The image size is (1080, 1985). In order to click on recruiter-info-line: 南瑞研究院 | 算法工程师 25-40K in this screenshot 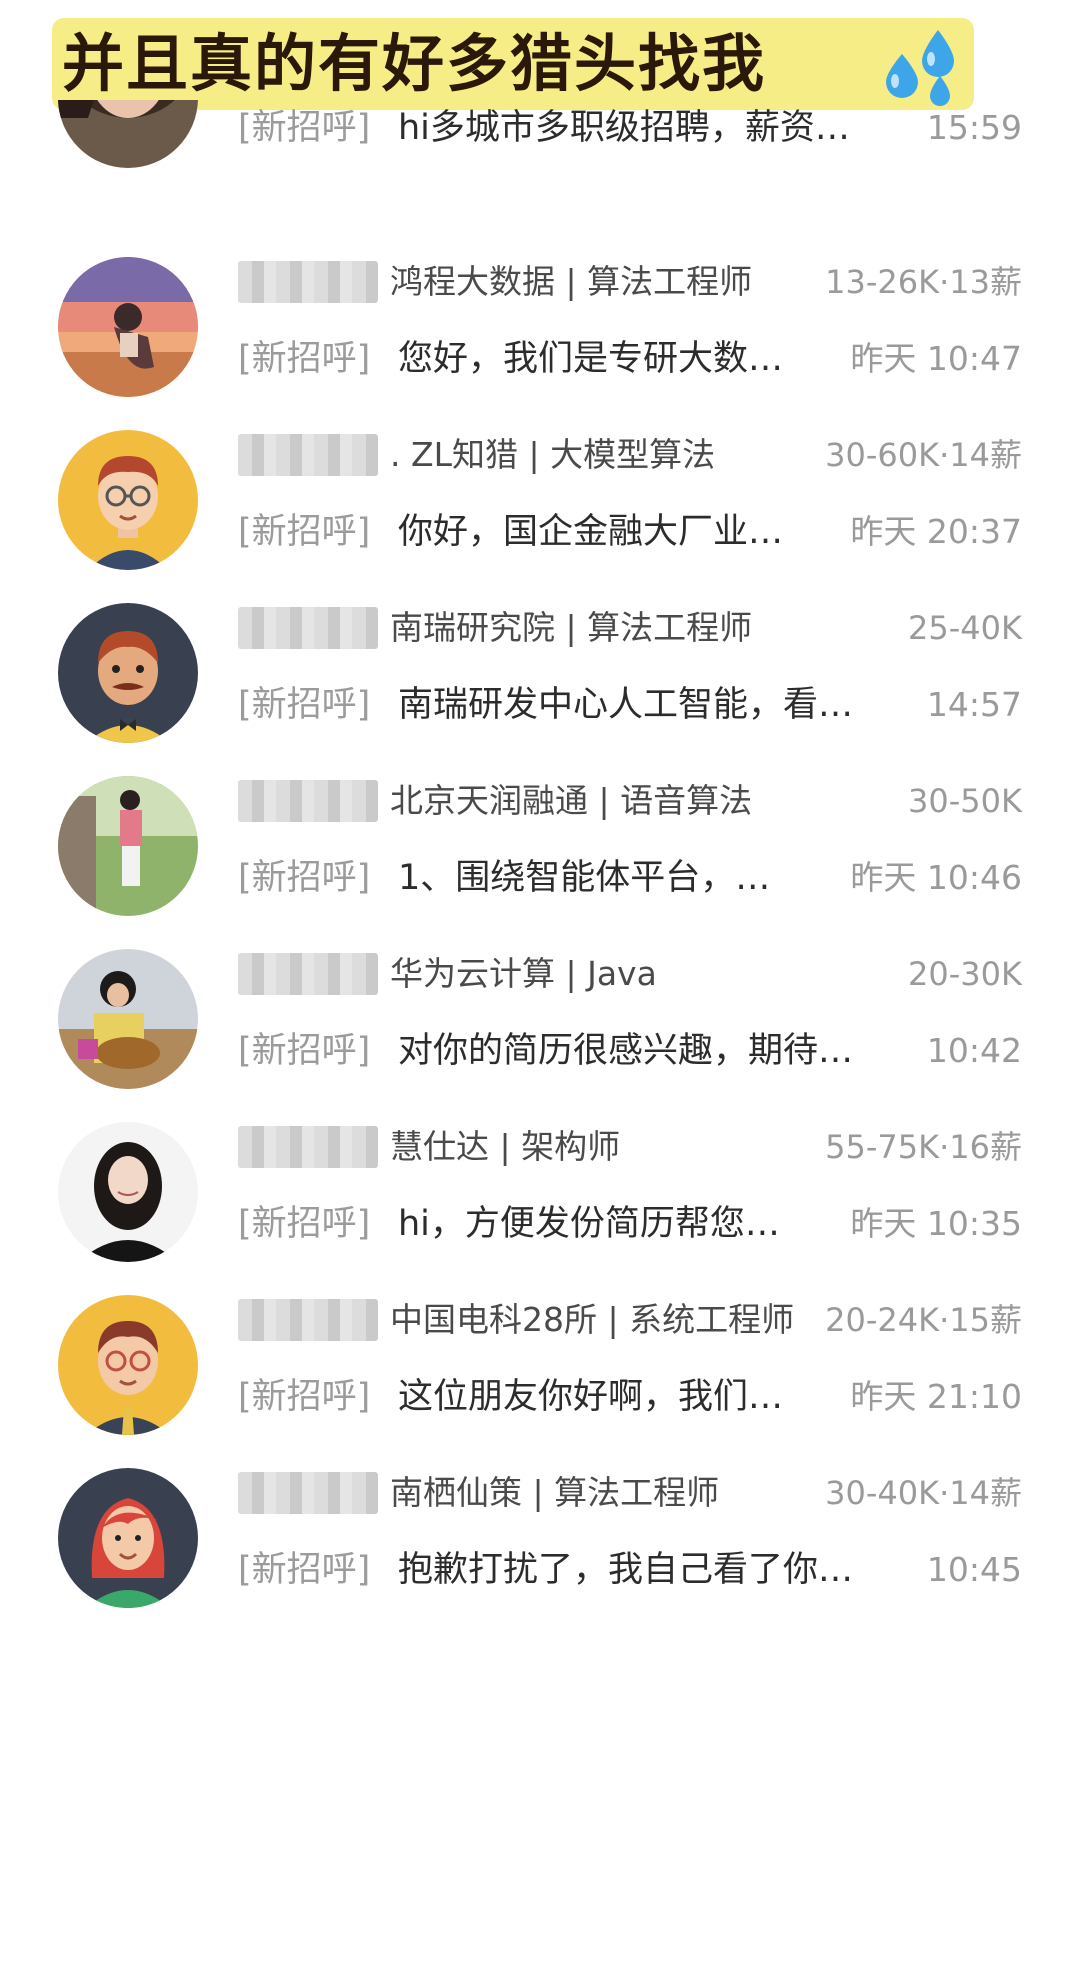, I will do `click(540, 628)`.